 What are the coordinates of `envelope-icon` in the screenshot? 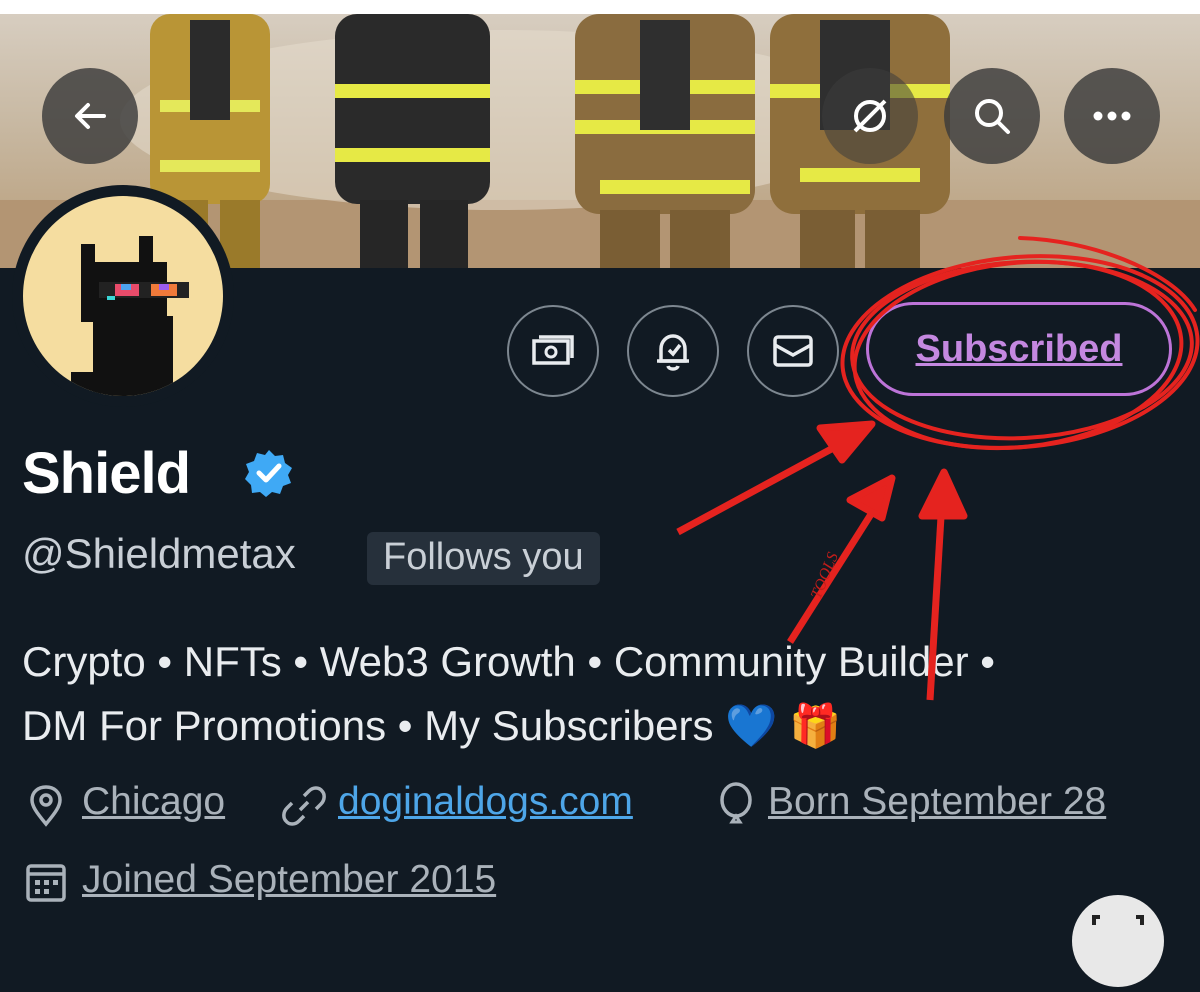 It's located at (793, 351).